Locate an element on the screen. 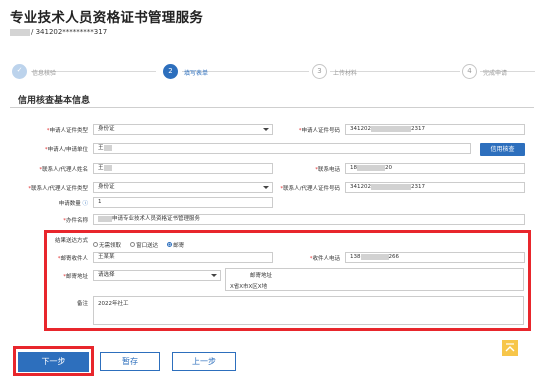  apply-count-input: 1 is located at coordinates (183, 202).